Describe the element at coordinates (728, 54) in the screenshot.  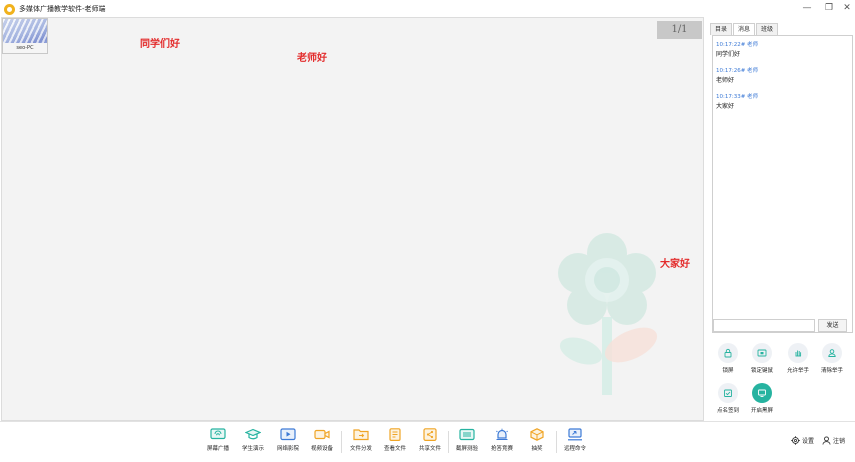
I see `message-text: 同学们好` at that location.